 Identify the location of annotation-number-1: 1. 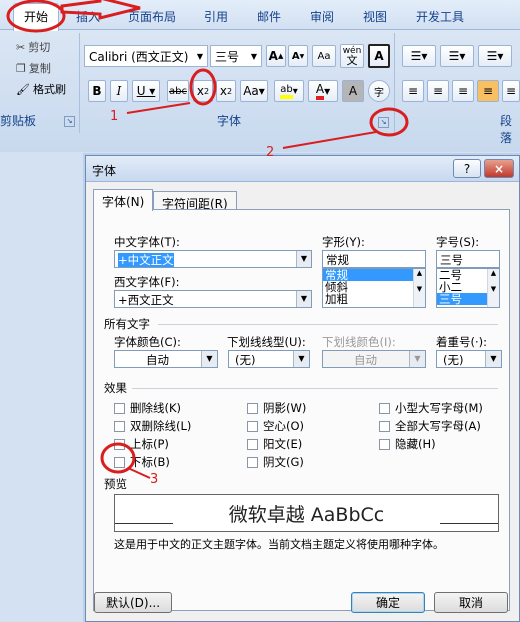
(114, 116).